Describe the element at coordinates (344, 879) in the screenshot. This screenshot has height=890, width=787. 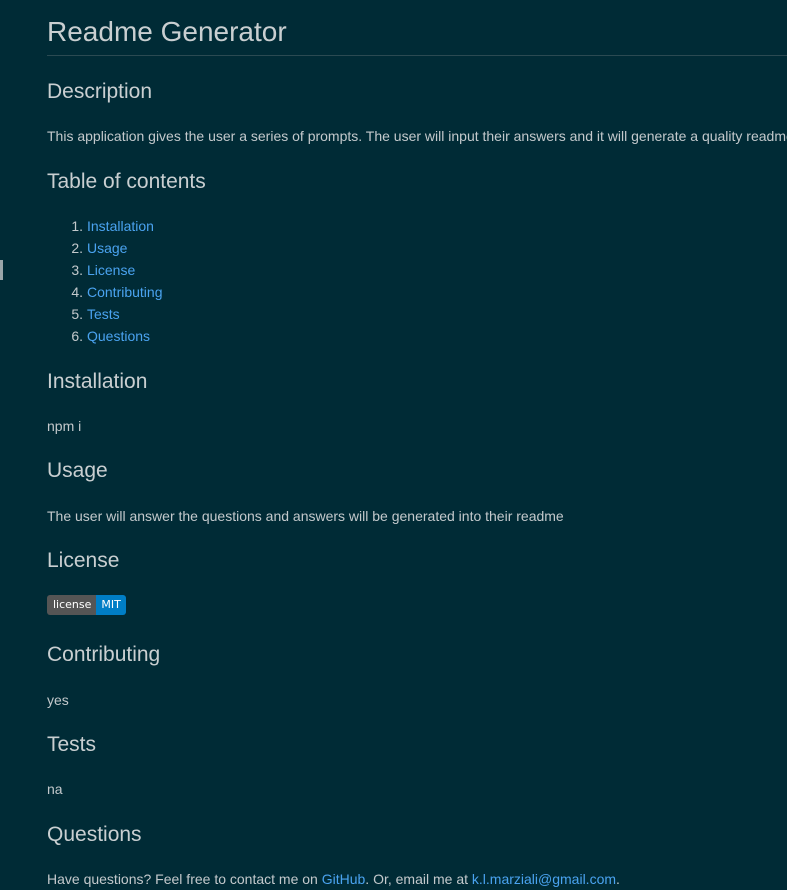
I see `github-link: GitHub` at that location.